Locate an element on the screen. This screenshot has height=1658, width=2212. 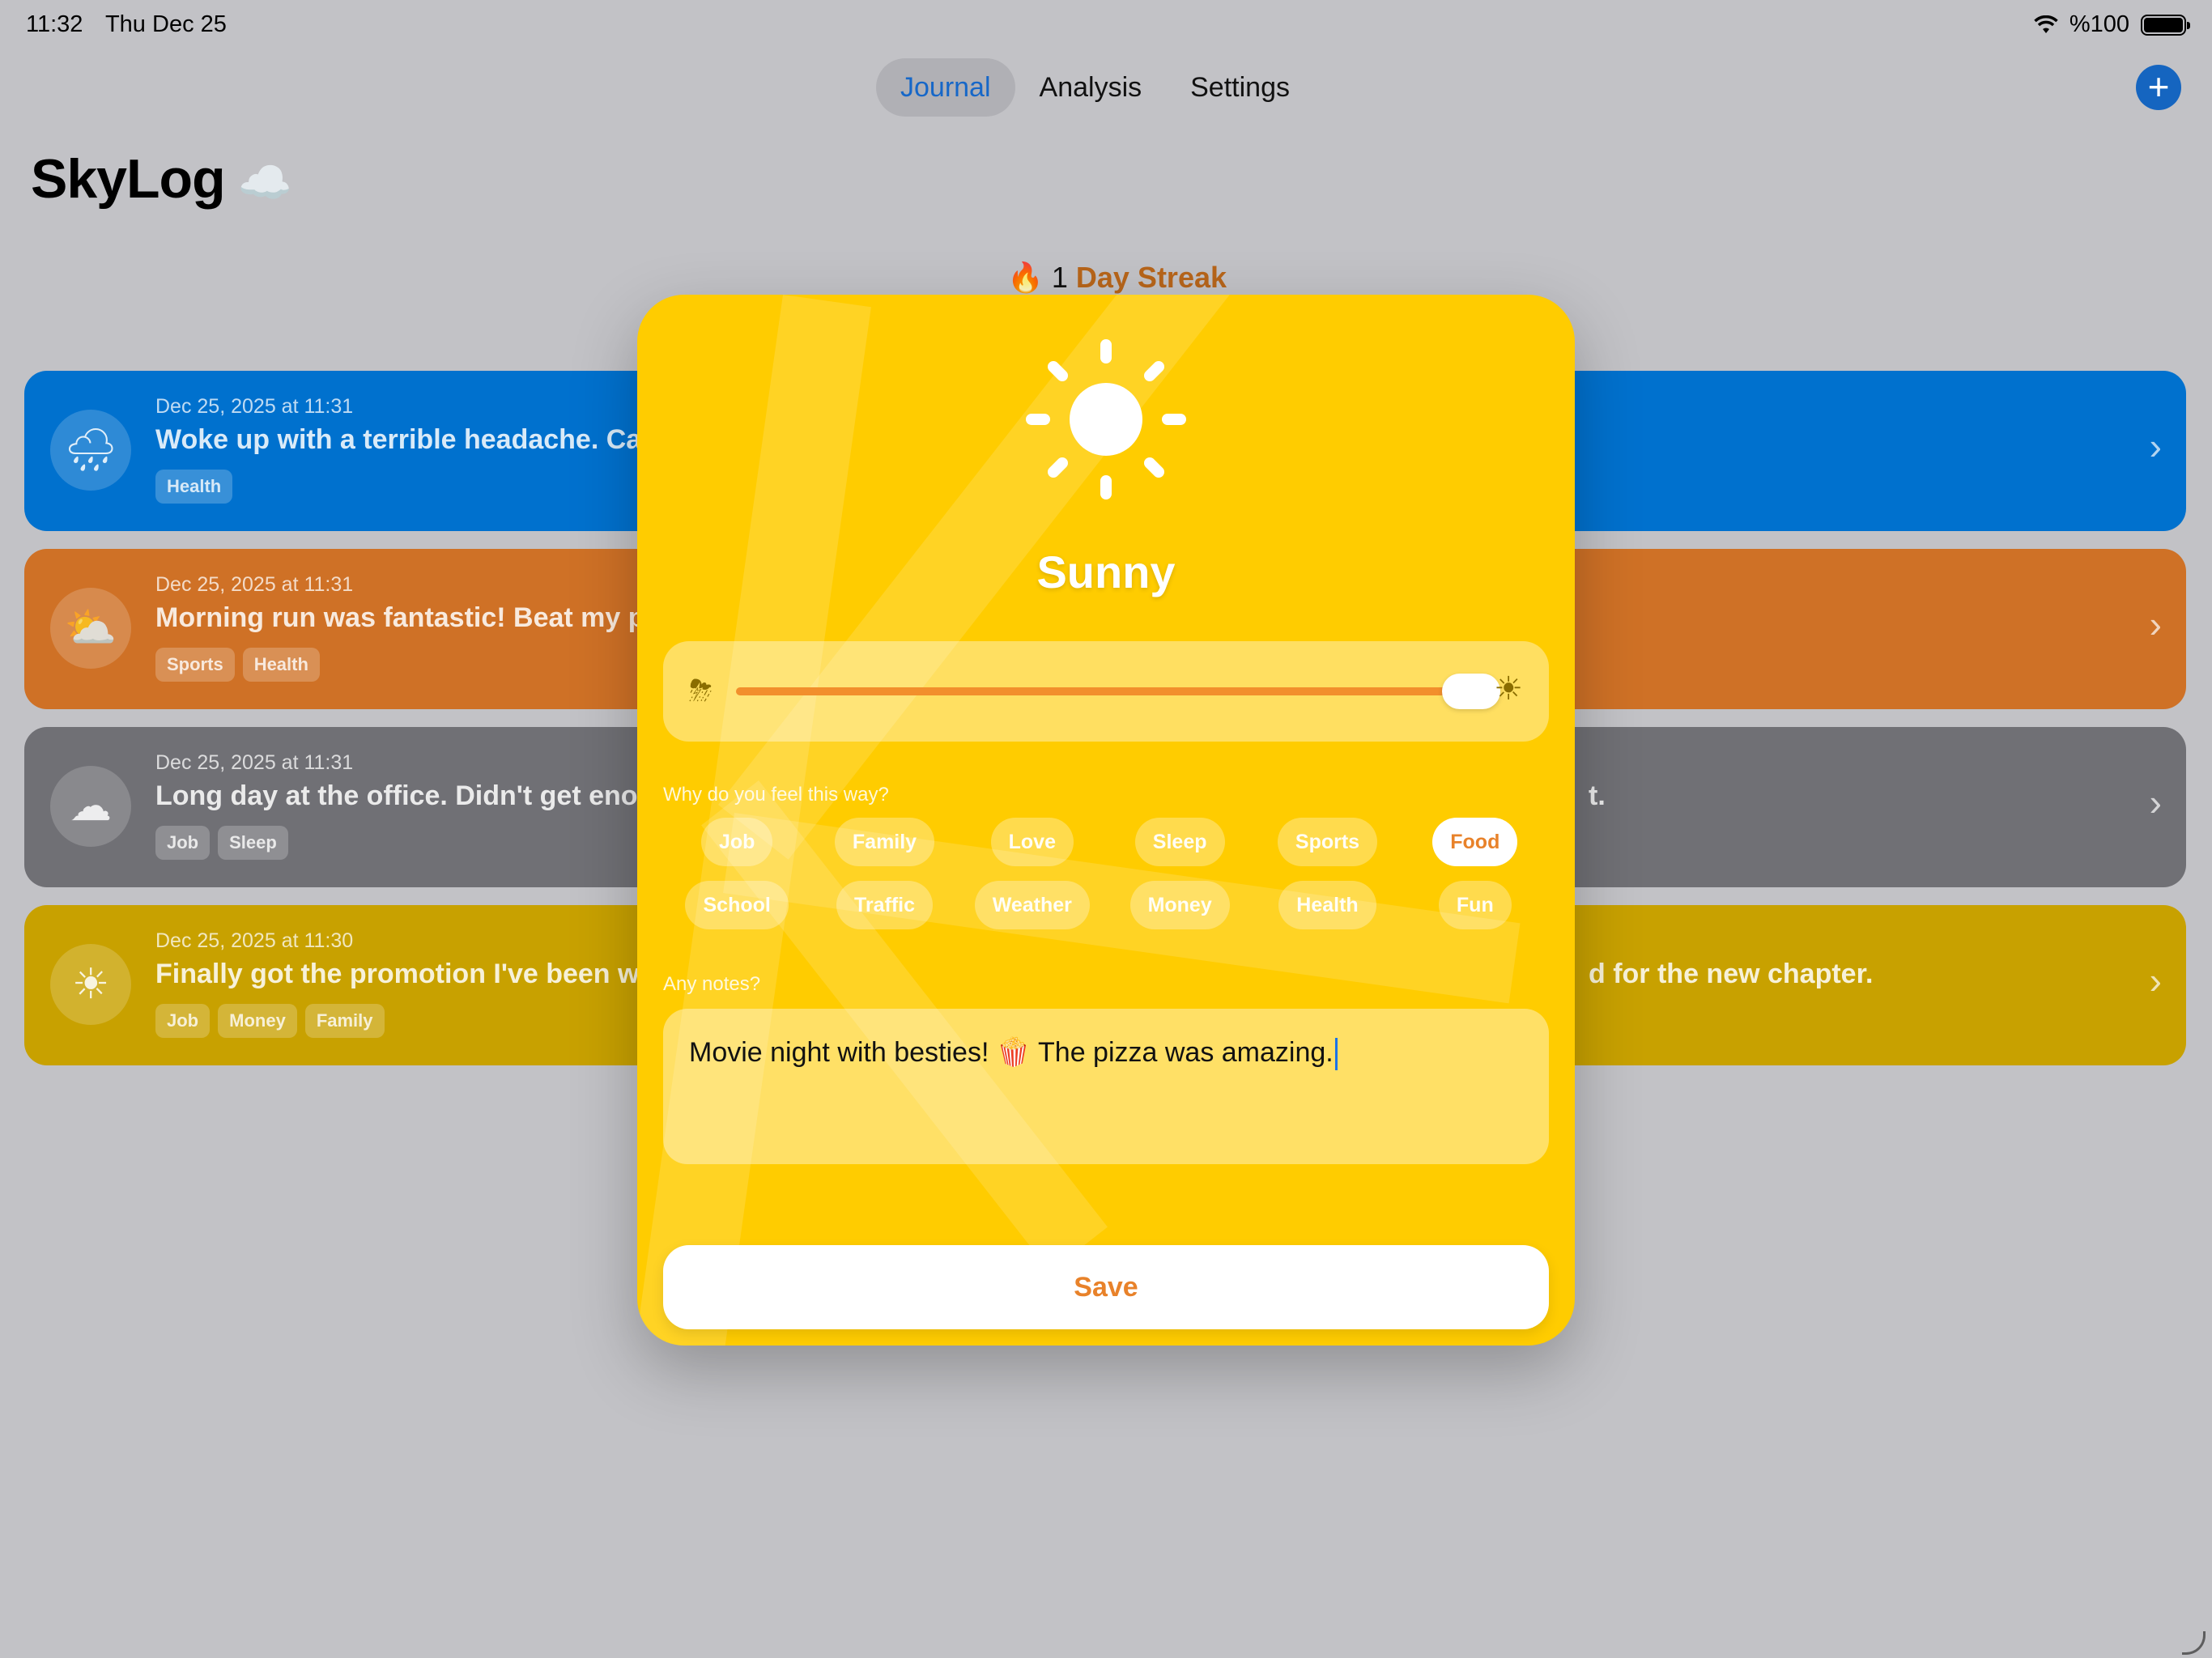
app-title-text: SkyLog is located at coordinates (129, 179).